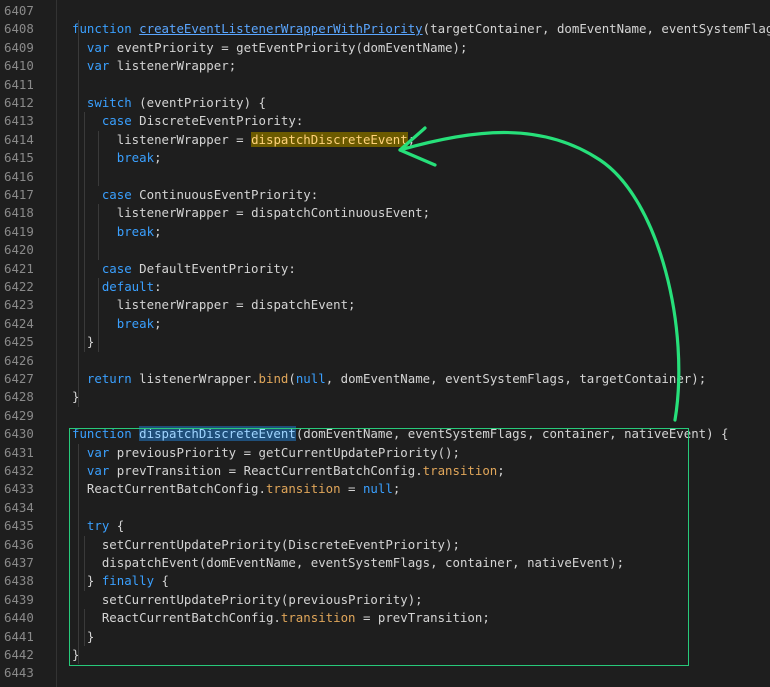 The width and height of the screenshot is (770, 687). Describe the element at coordinates (131, 286) in the screenshot. I see `line-code: default:` at that location.